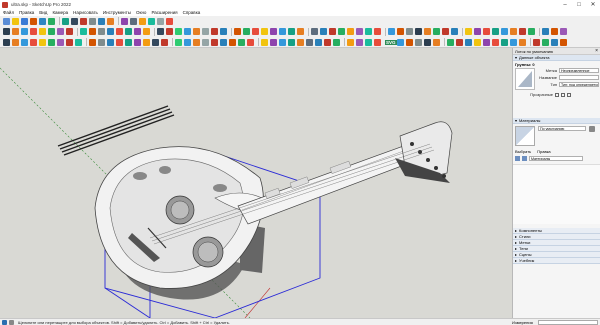  I want to click on visibility-checkbox, so click(557, 94).